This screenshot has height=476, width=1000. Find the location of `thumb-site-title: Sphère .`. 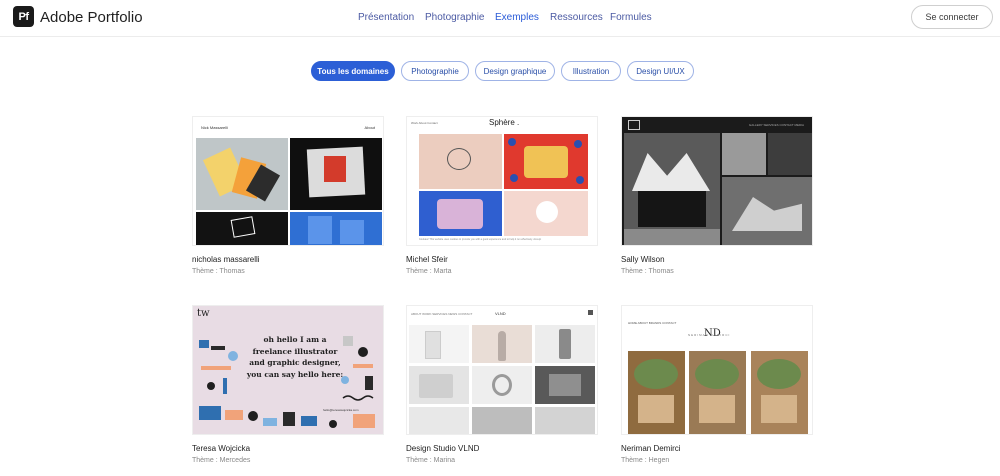

thumb-site-title: Sphère . is located at coordinates (504, 122).